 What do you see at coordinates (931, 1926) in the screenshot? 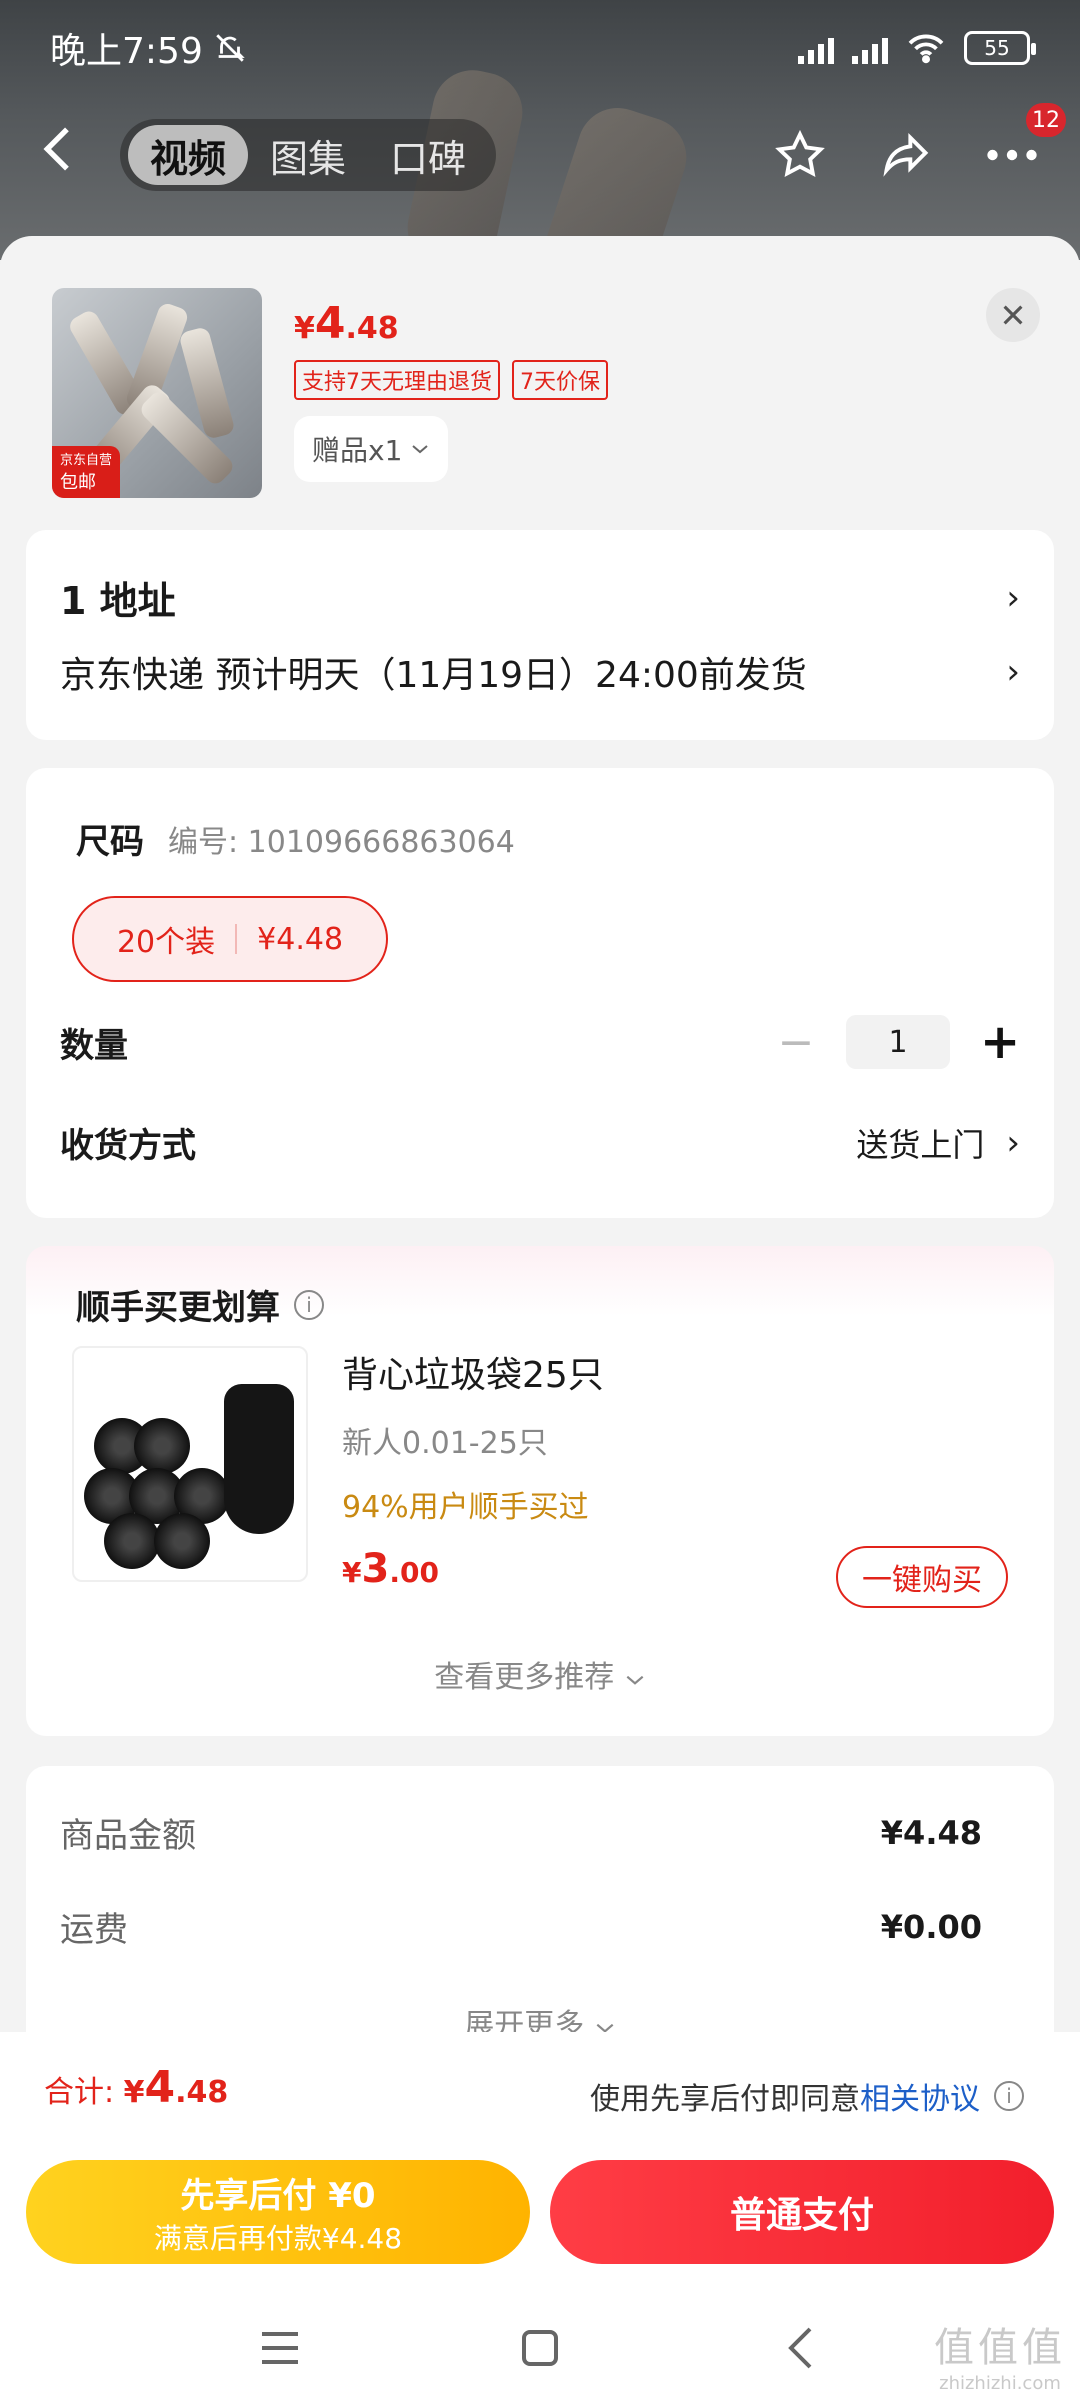
I see `shipping-fee-value: ¥0.00` at bounding box center [931, 1926].